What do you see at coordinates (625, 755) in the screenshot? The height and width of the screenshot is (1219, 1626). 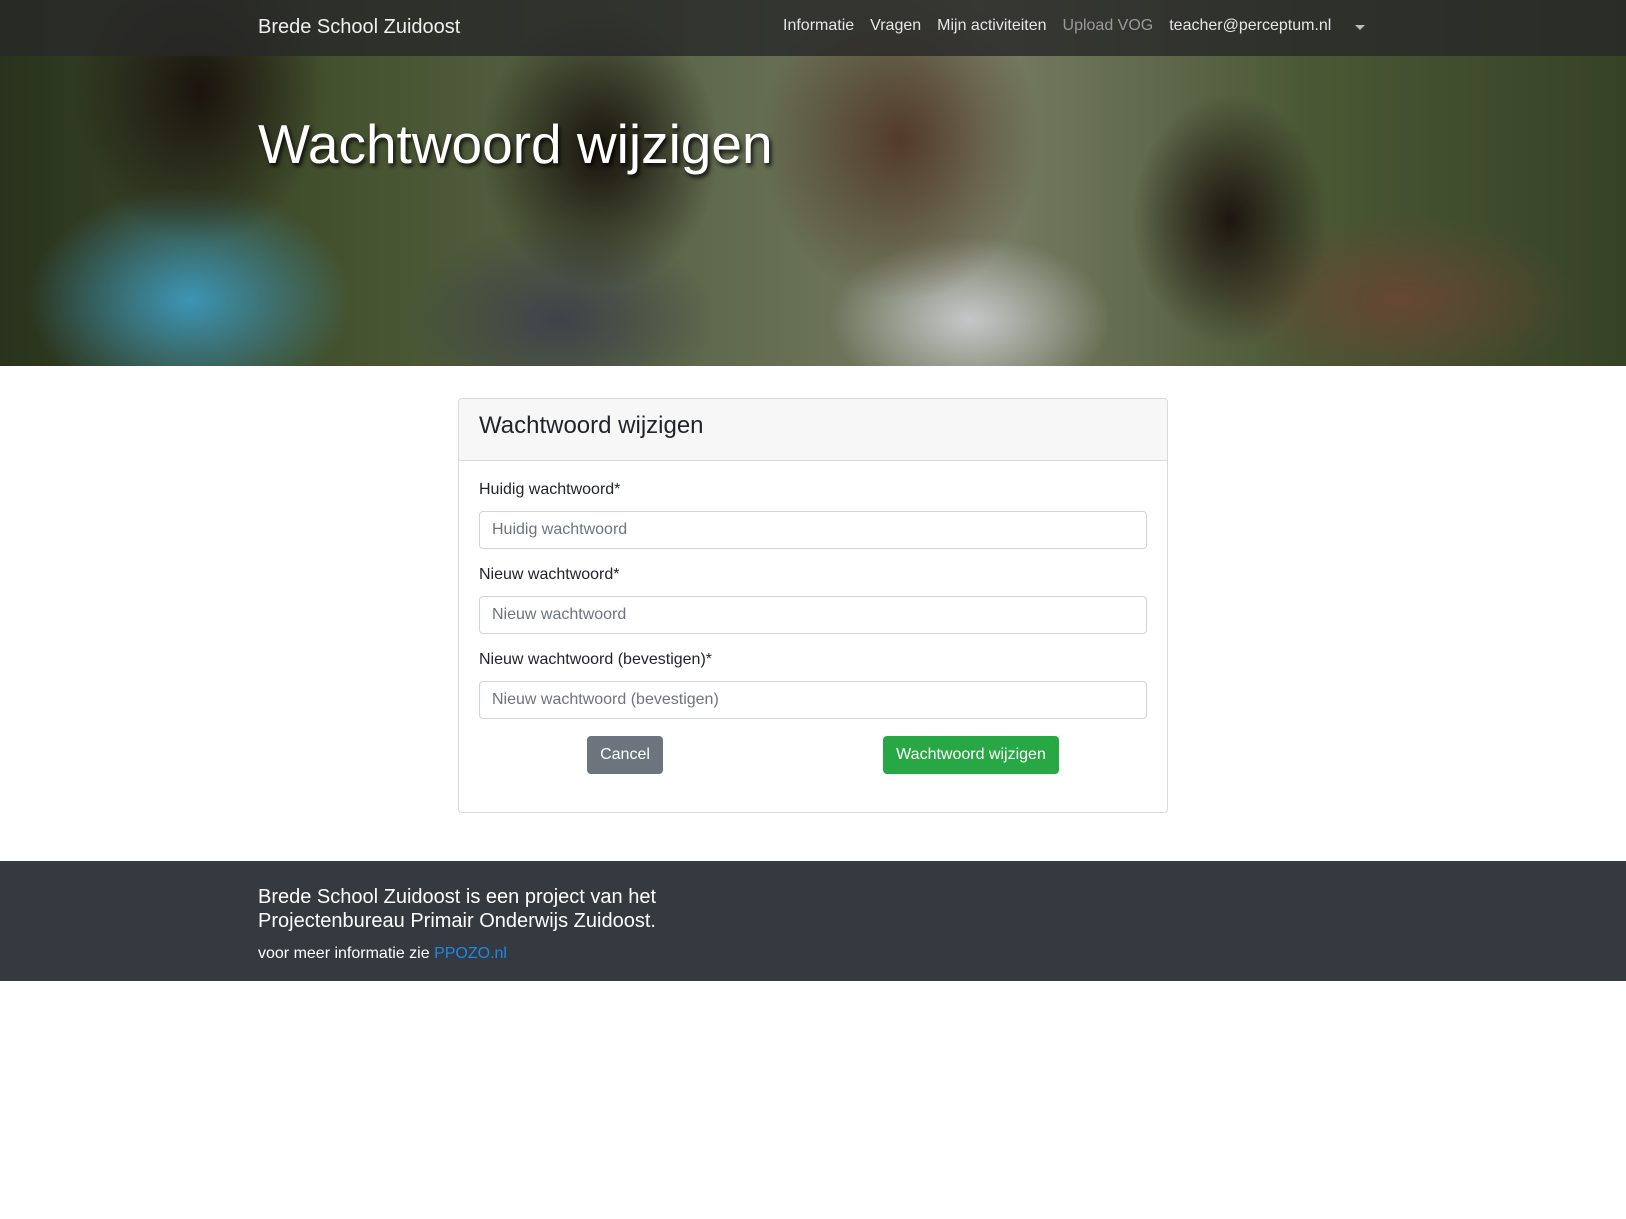 I see `cancel-button: Cancel` at bounding box center [625, 755].